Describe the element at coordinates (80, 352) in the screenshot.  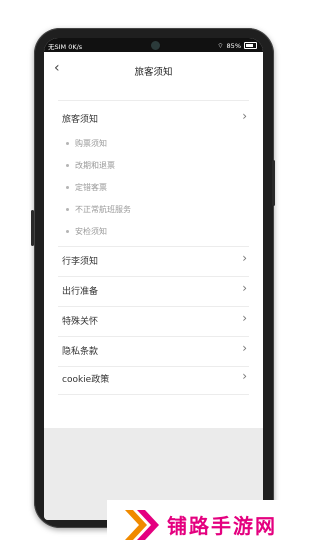
I see `menu-item-label: 隐私条款` at that location.